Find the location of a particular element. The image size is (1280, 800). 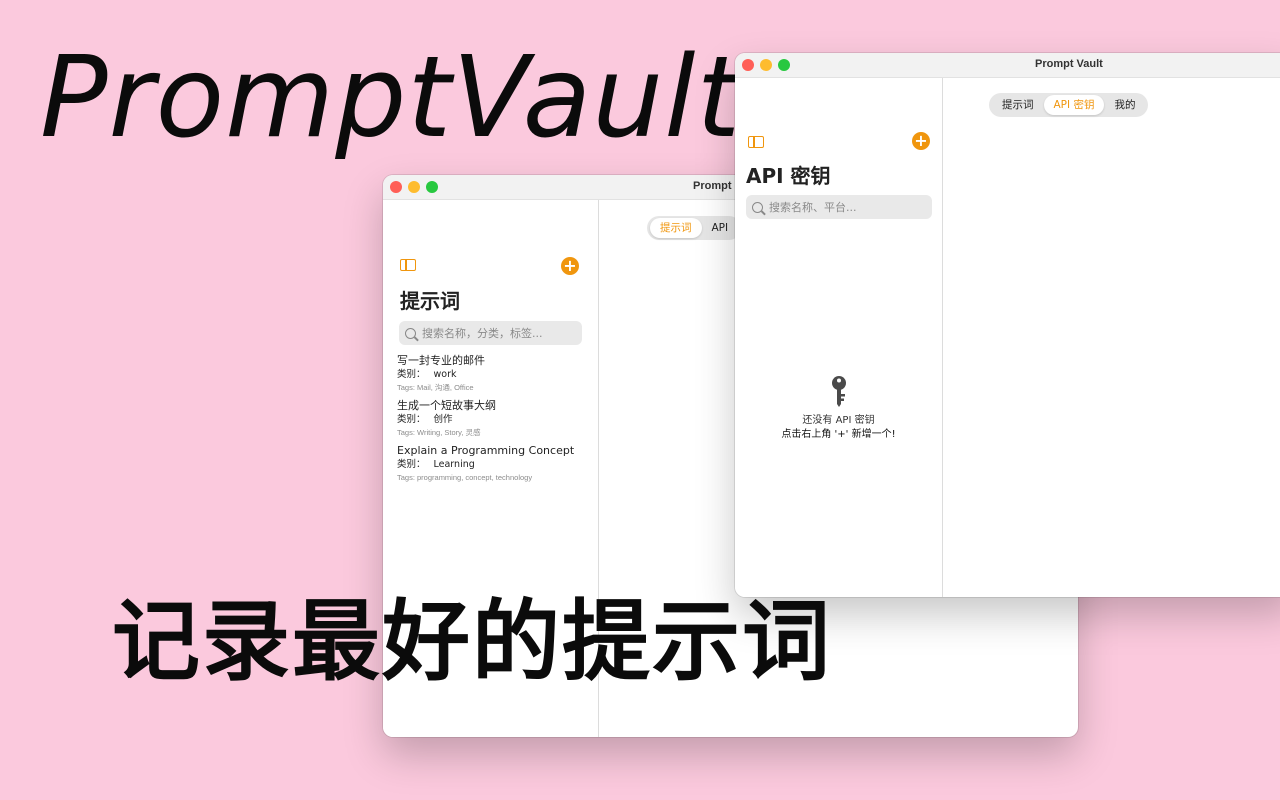

list-item: 生成一个短故事大纲 类别： 创作 Tags: Writing, Story, 灵感 is located at coordinates (492, 418).